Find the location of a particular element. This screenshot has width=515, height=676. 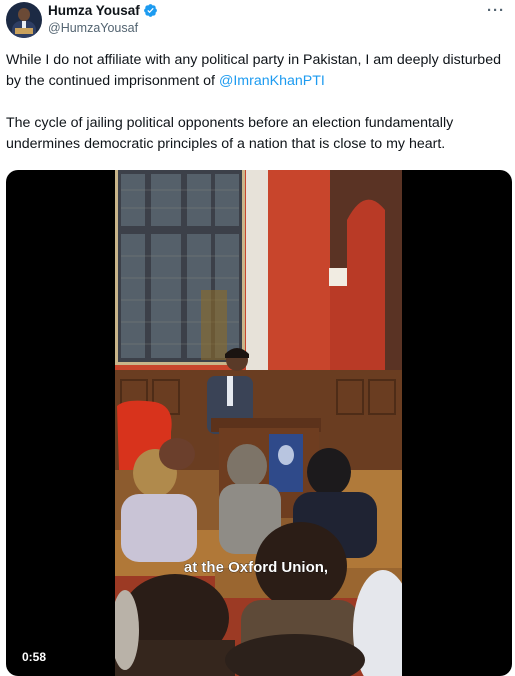

author-handle: @HumzaYousaf is located at coordinates (93, 28).